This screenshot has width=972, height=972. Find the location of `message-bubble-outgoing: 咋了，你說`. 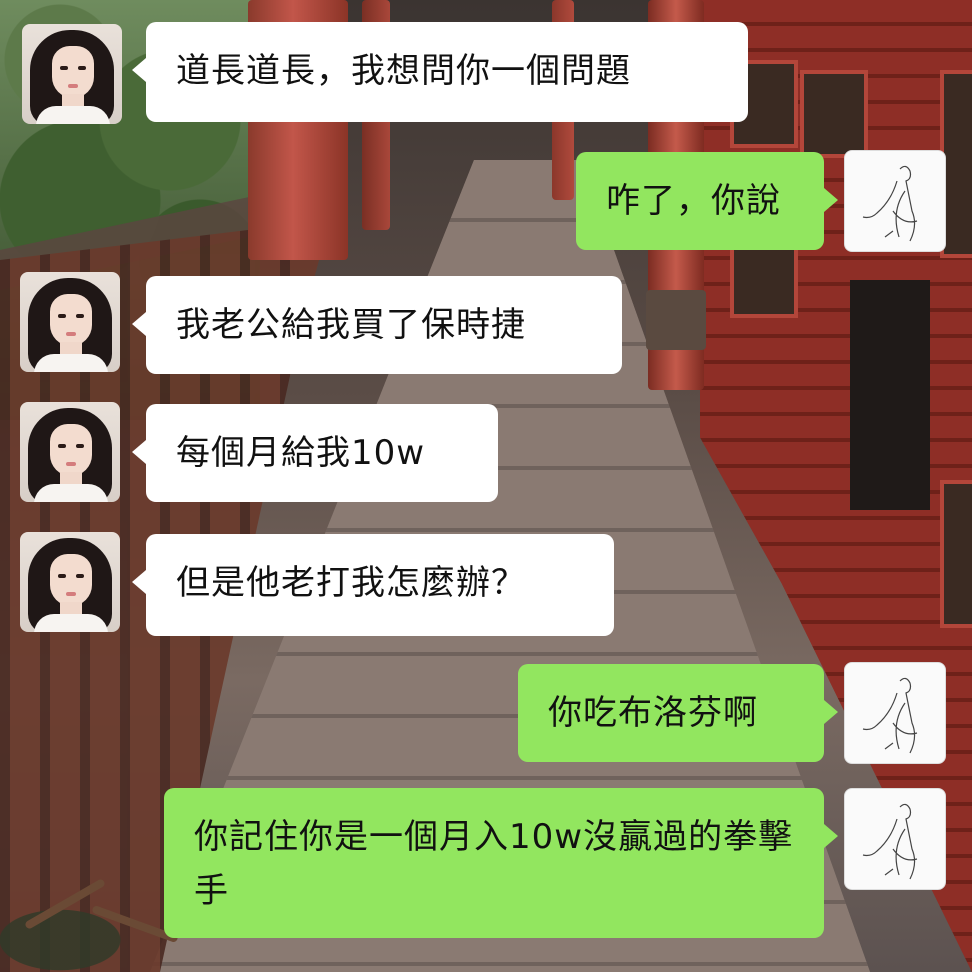

message-bubble-outgoing: 咋了，你說 is located at coordinates (707, 201).